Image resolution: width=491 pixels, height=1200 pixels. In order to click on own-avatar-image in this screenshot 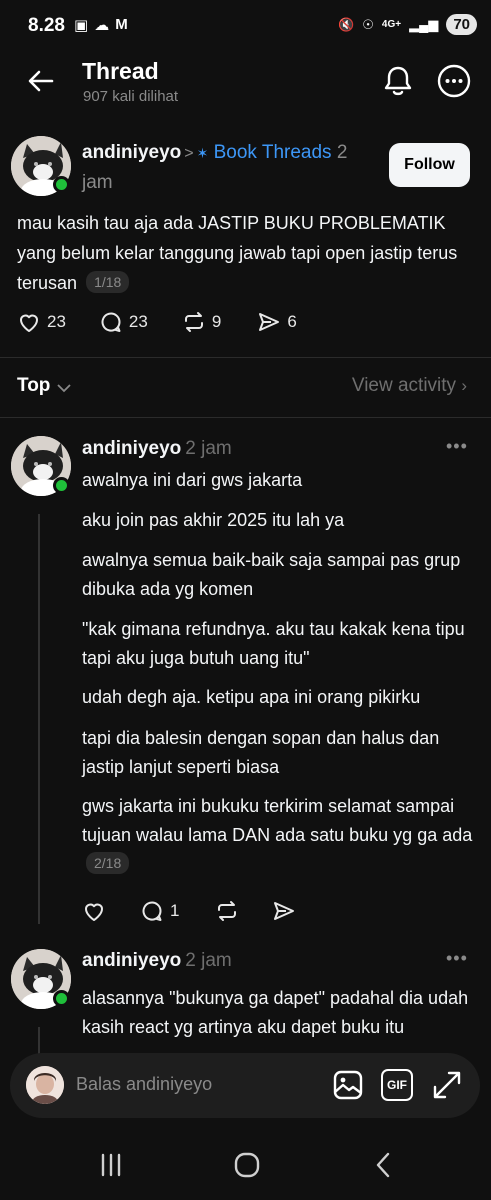, I will do `click(45, 1085)`.